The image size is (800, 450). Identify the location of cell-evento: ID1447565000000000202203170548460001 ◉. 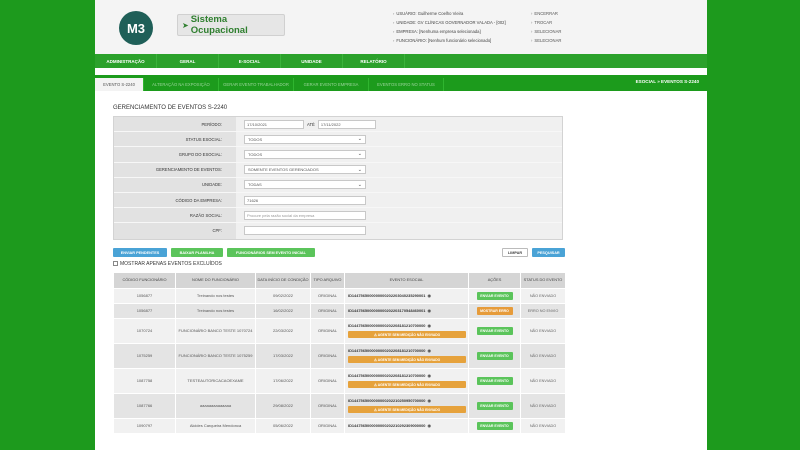
(406, 310).